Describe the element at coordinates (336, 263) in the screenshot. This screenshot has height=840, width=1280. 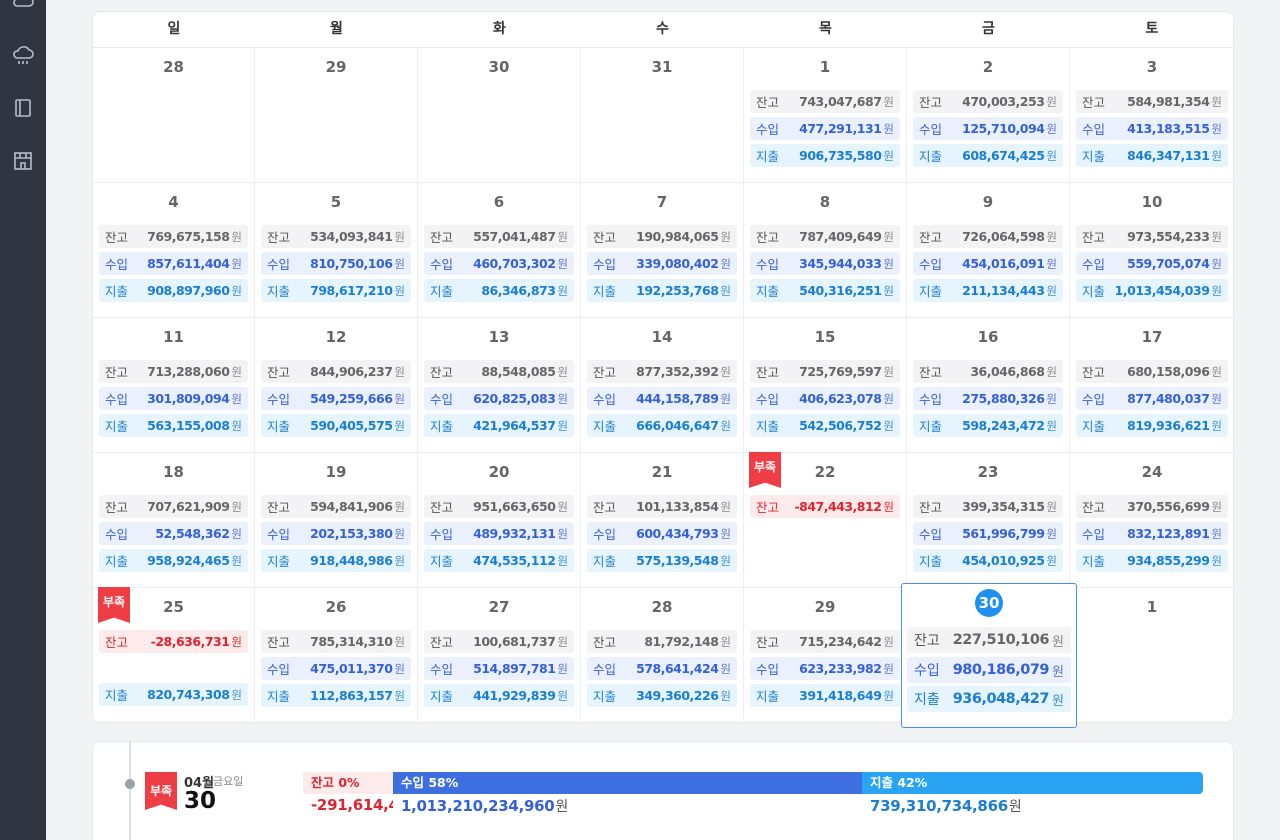
I see `income-row: 수입 810,750,106 원` at that location.